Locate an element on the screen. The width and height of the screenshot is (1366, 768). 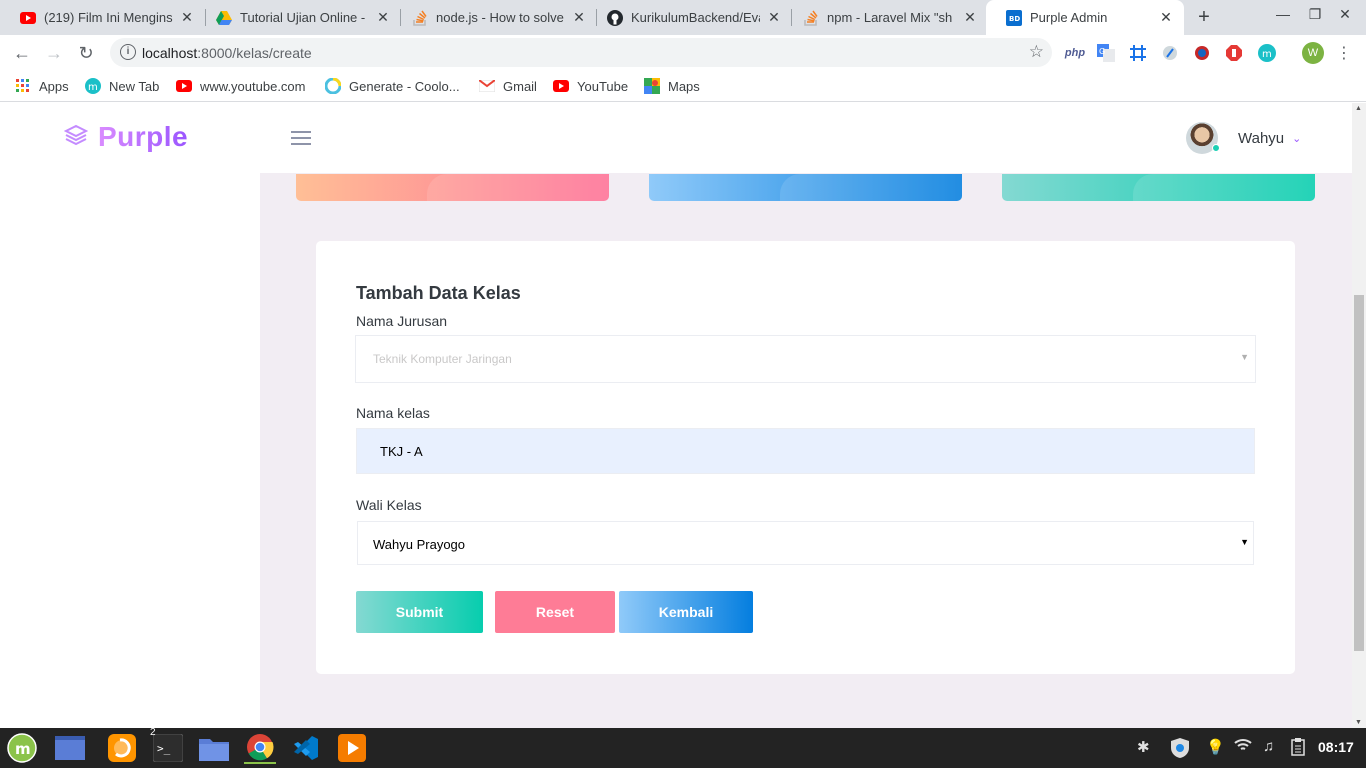
svg-text: G is located at coordinates (1102, 51).